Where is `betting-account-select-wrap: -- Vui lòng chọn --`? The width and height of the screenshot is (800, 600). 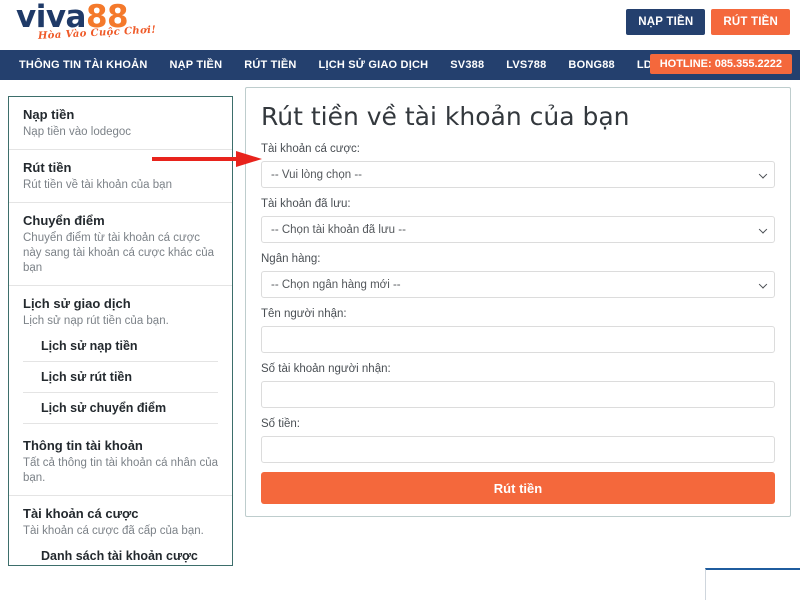 betting-account-select-wrap: -- Vui lòng chọn -- is located at coordinates (518, 174).